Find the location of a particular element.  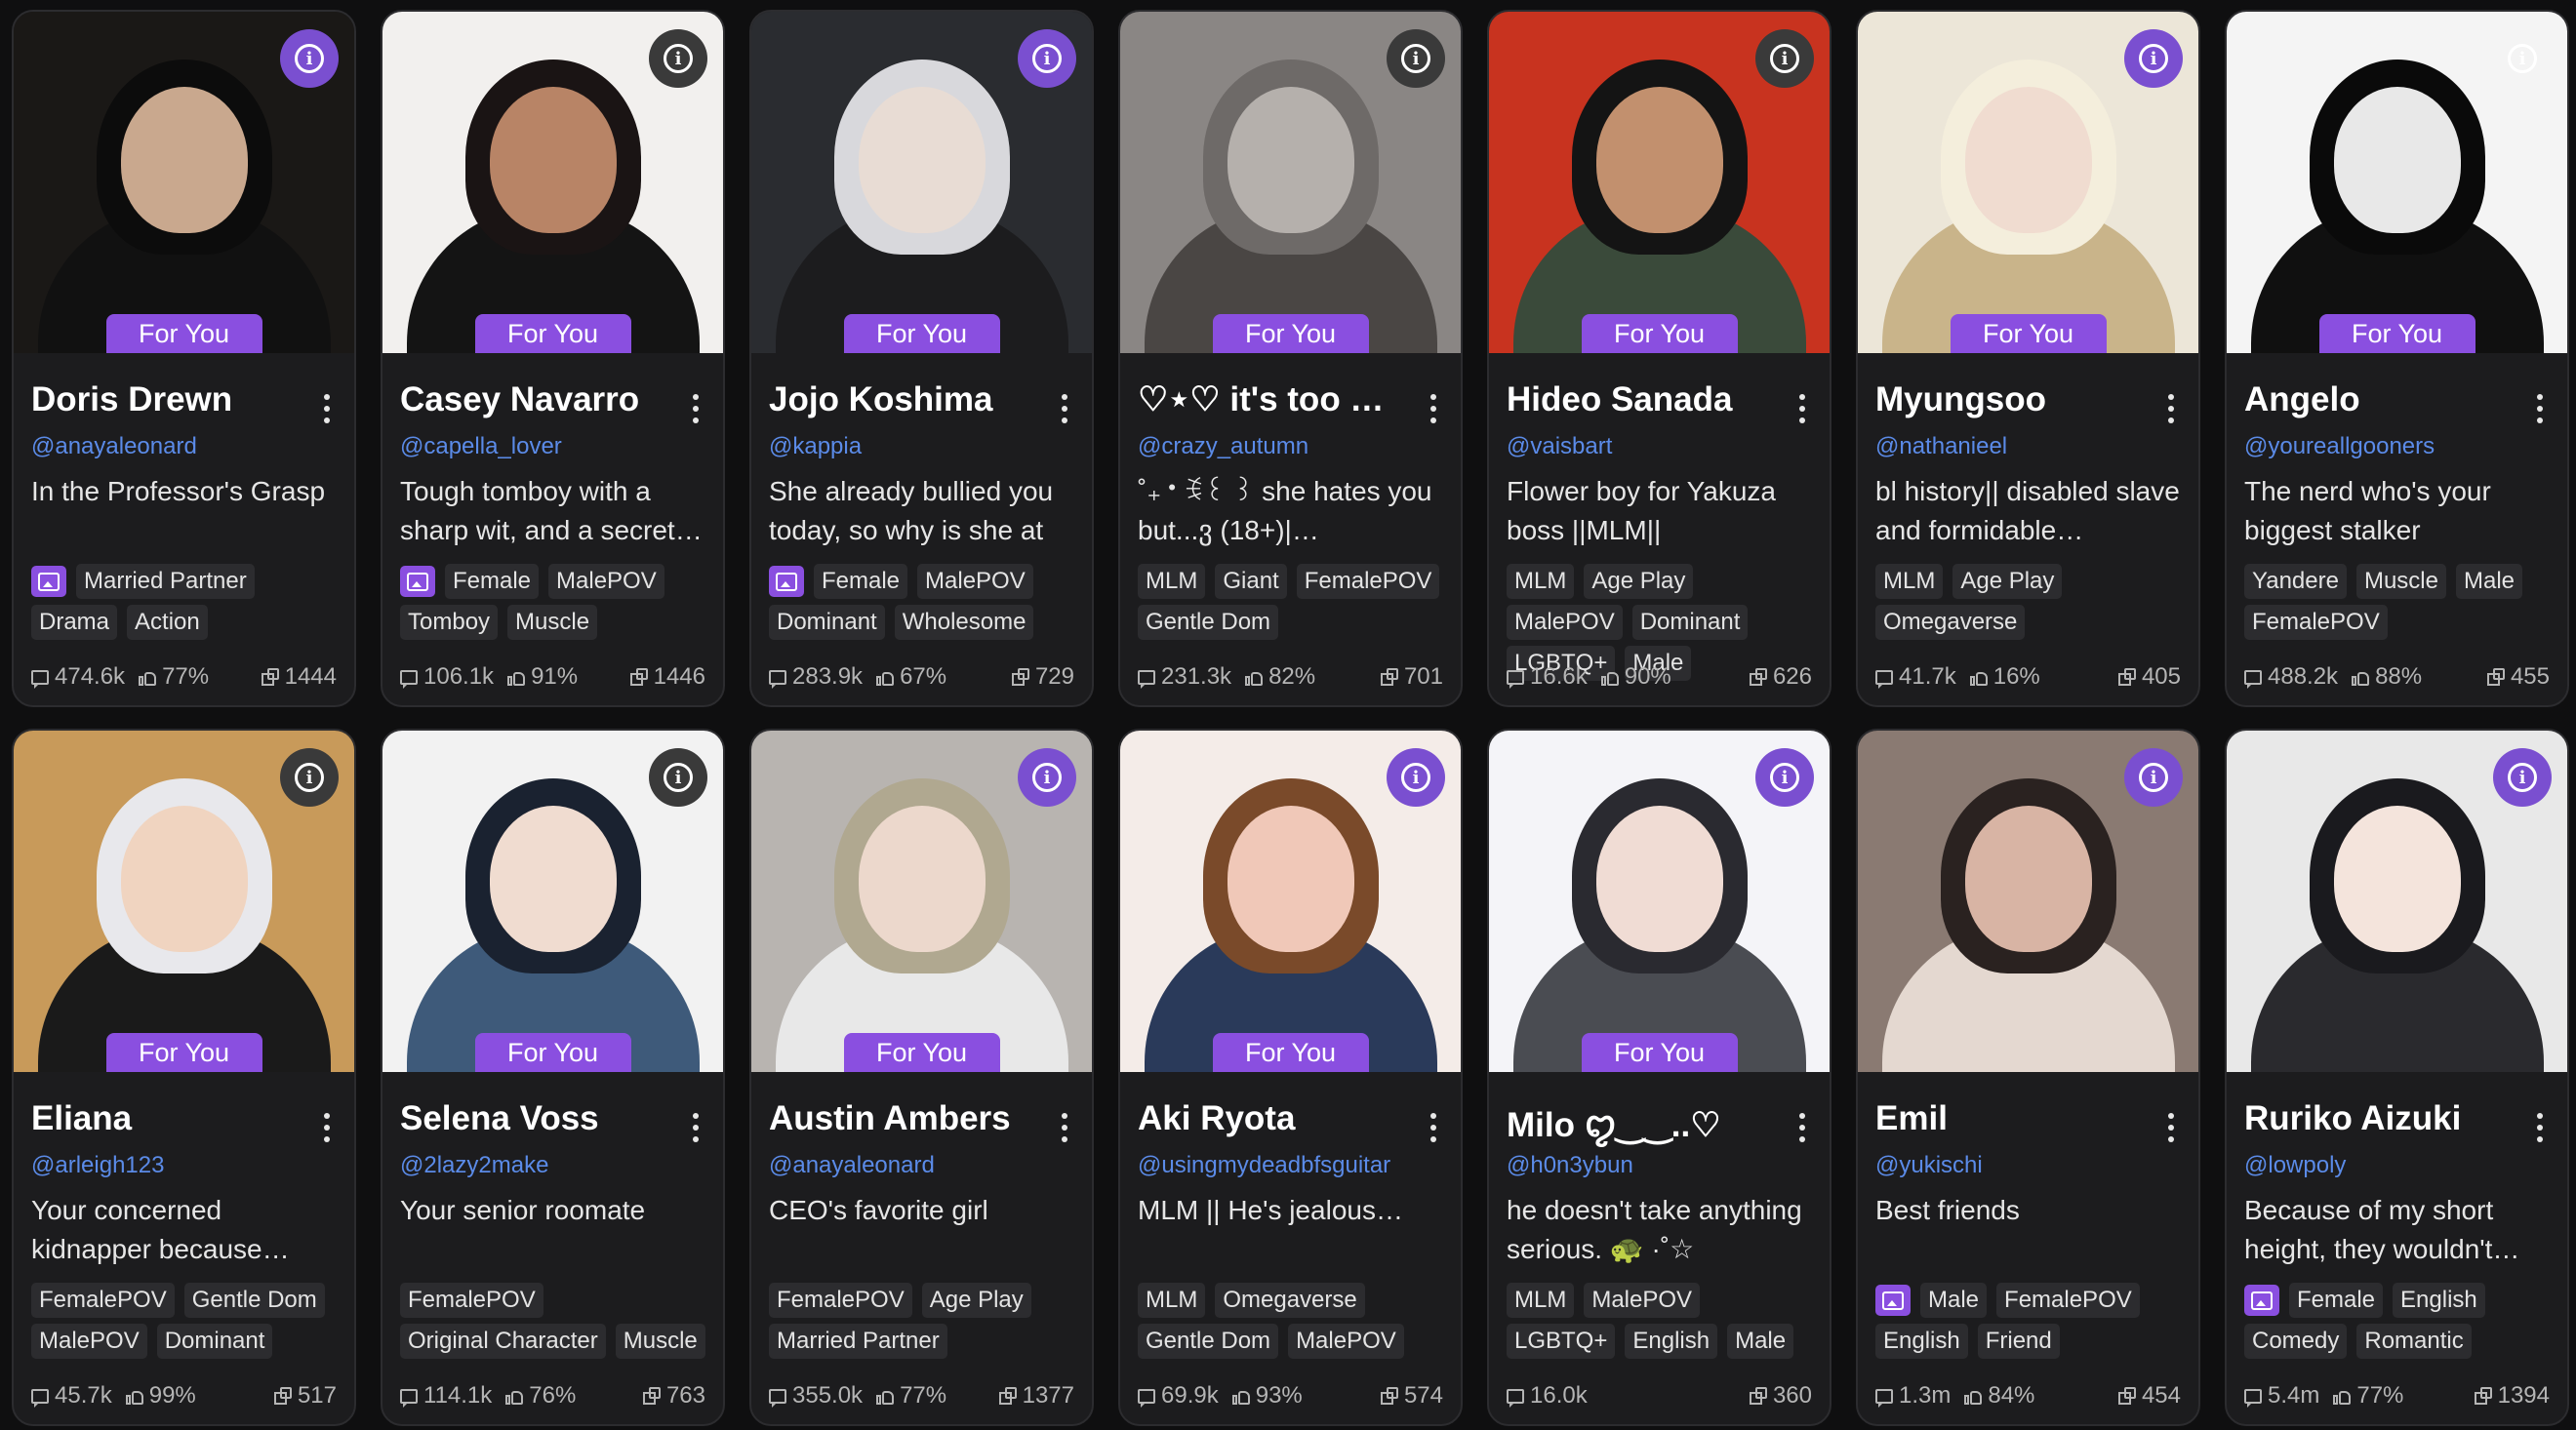

character-name: Myungsoo is located at coordinates (2007, 399).